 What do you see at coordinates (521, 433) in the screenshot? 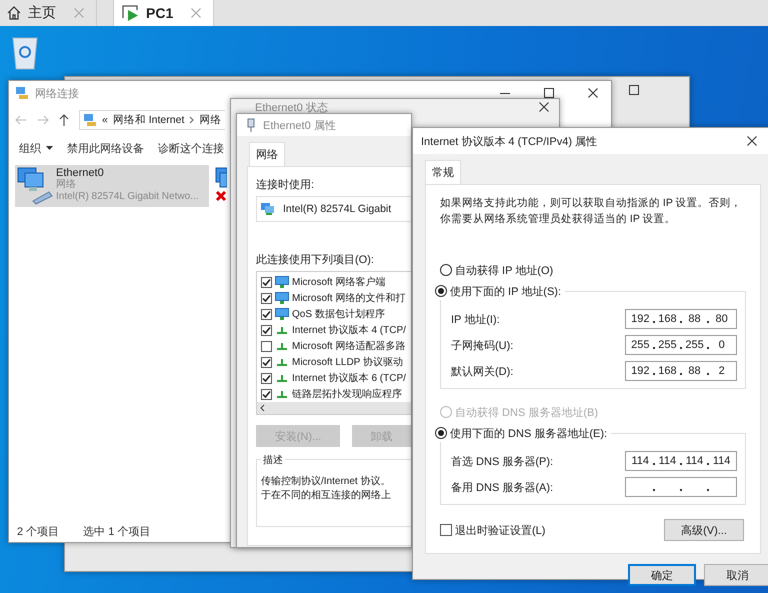
I see `radio-option: 使用下面的 DNS 服务器地址(E):` at bounding box center [521, 433].